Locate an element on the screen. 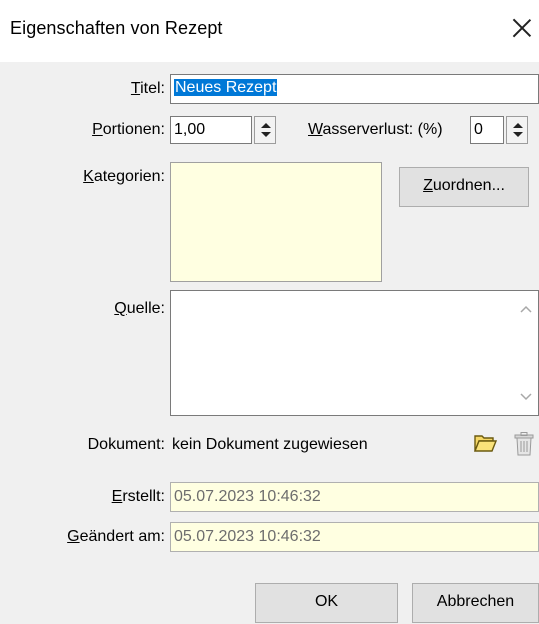 The height and width of the screenshot is (624, 539). dokument-value: kein Dokument zugewiesen is located at coordinates (270, 444).